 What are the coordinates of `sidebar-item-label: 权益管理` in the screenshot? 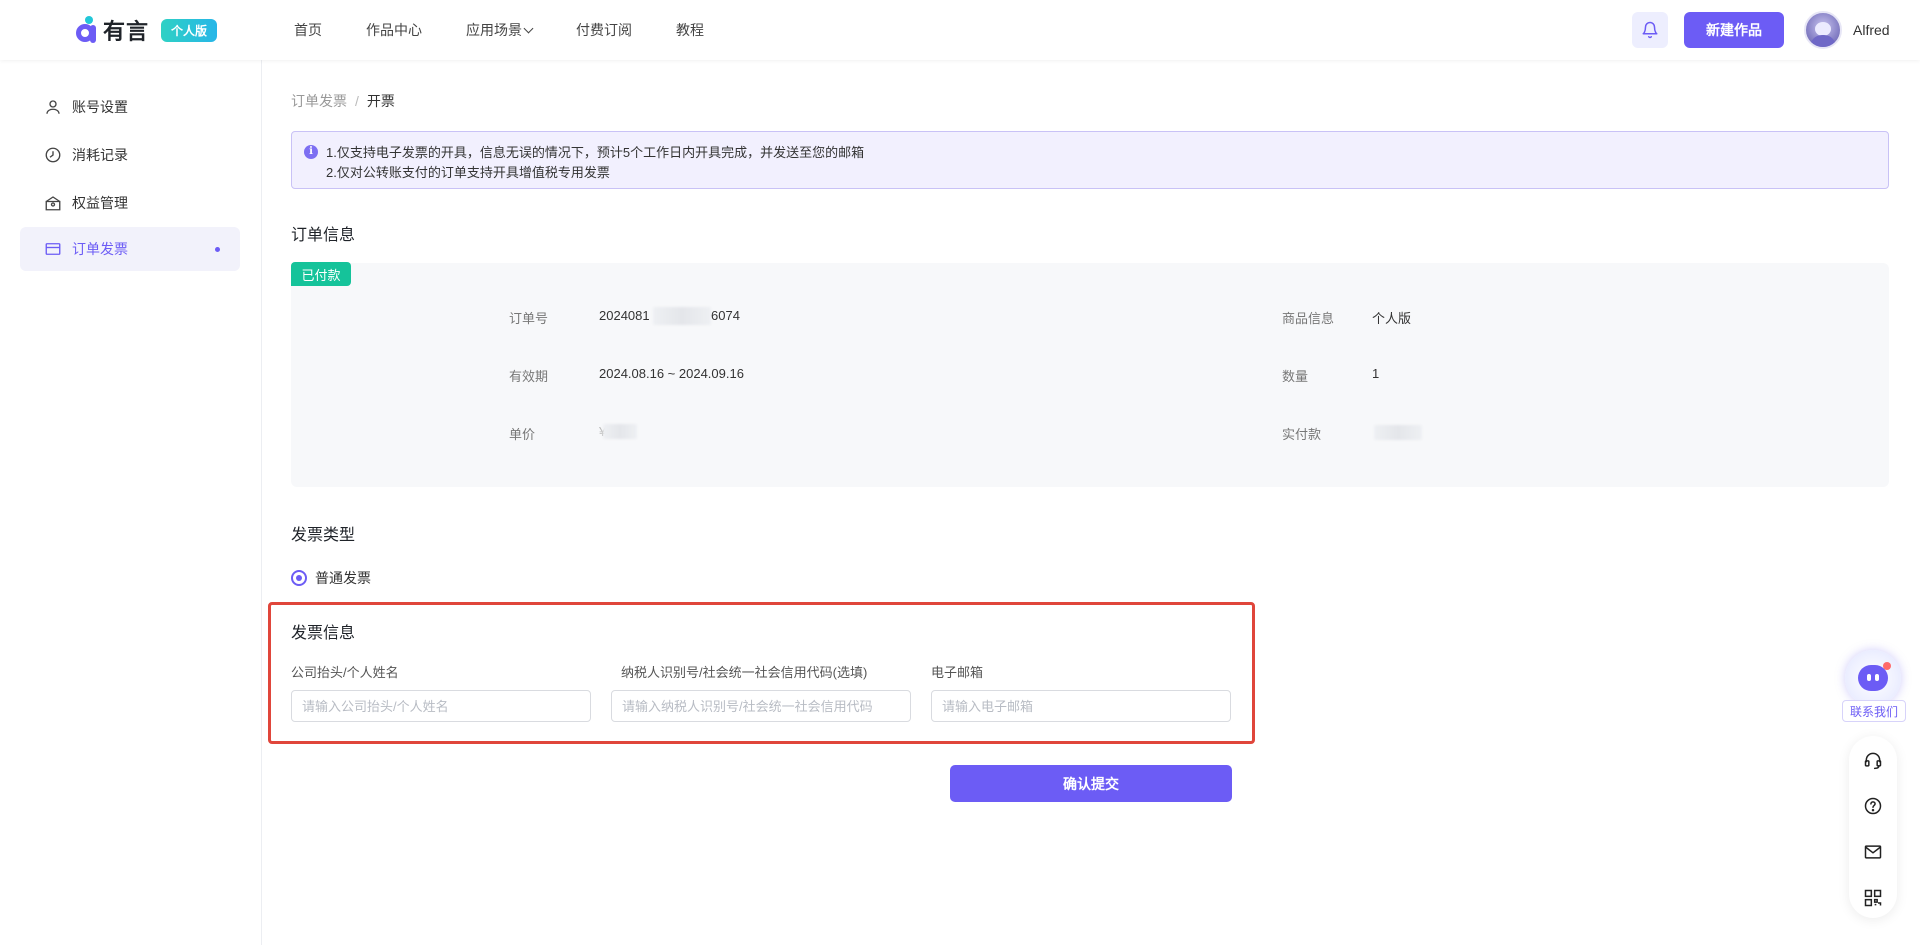 It's located at (100, 203).